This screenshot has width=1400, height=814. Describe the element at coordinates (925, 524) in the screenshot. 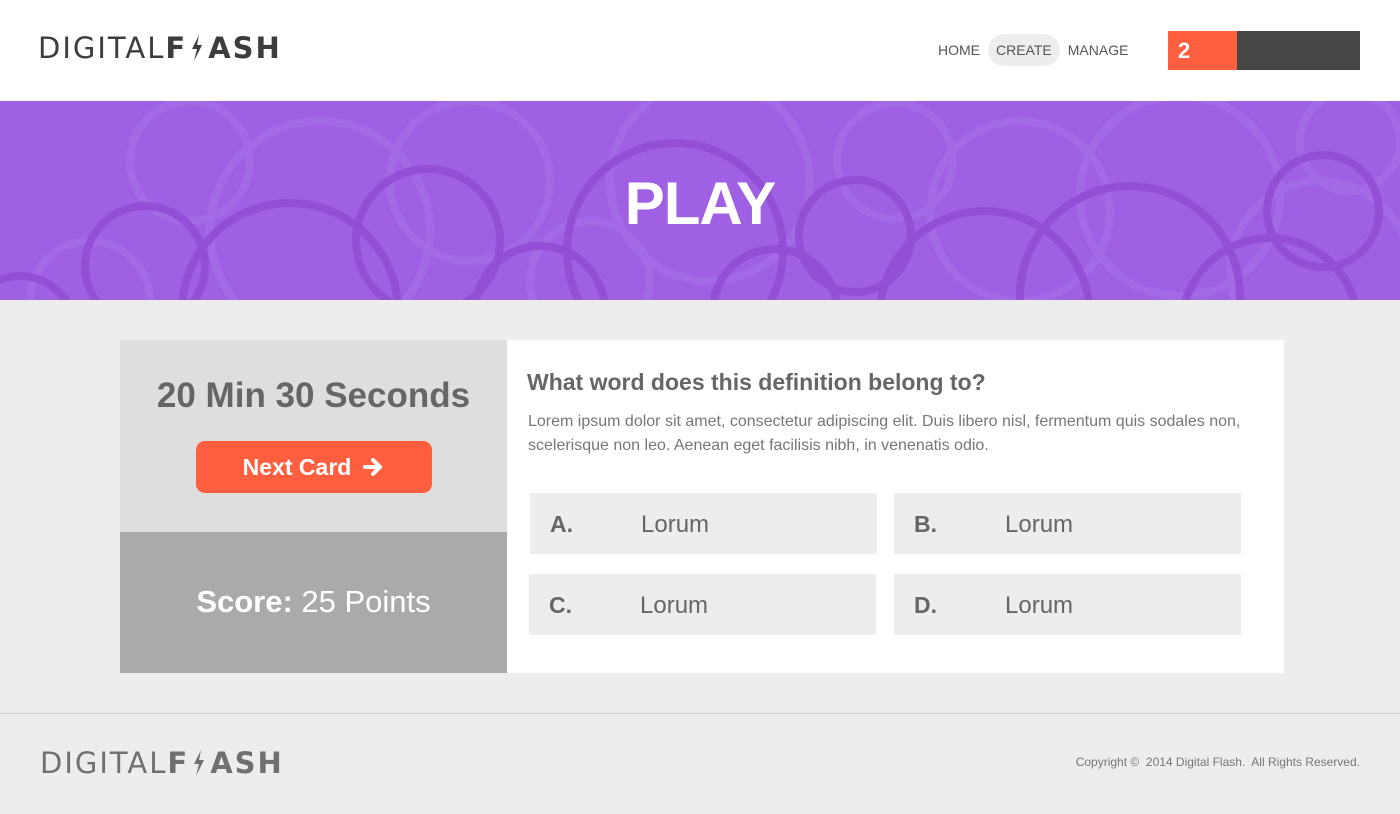

I see `answer-letter: B.` at that location.